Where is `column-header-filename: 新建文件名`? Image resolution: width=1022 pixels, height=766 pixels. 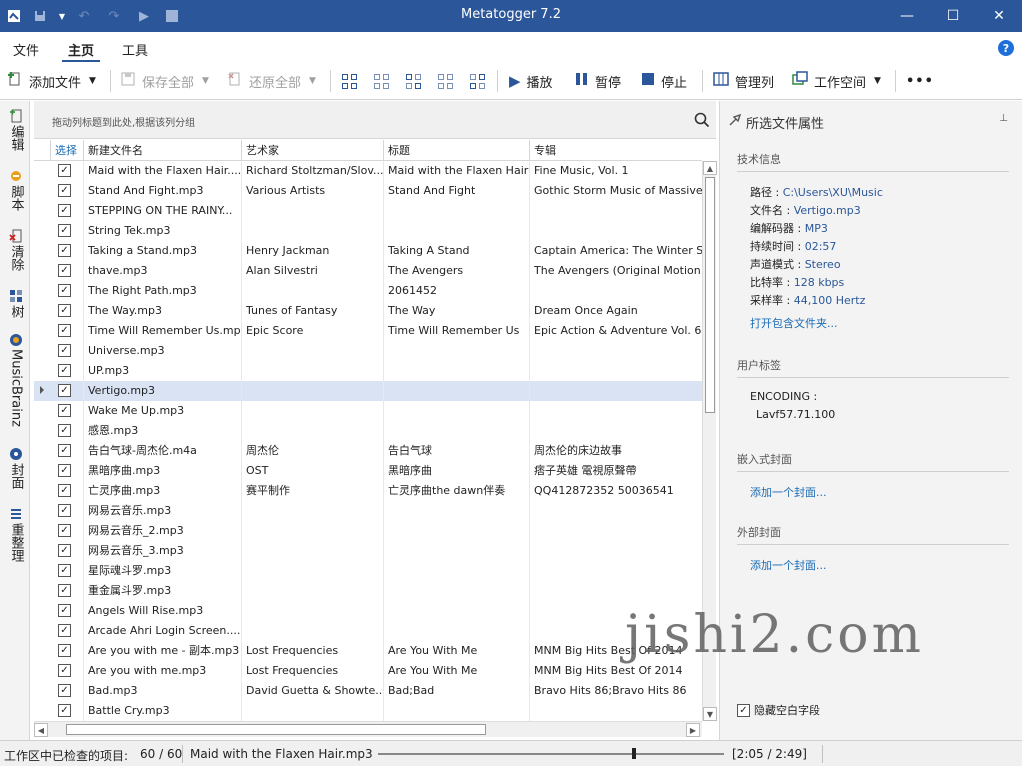
column-header-filename: 新建文件名 is located at coordinates (162, 150).